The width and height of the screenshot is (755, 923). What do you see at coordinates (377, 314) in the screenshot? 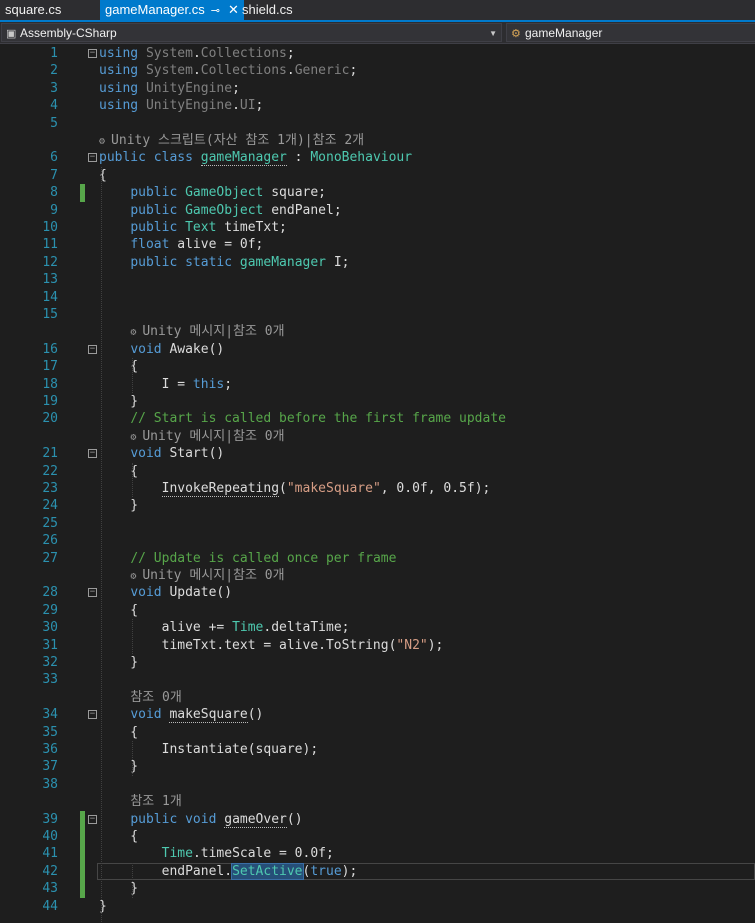
I see `code-line: 15` at bounding box center [377, 314].